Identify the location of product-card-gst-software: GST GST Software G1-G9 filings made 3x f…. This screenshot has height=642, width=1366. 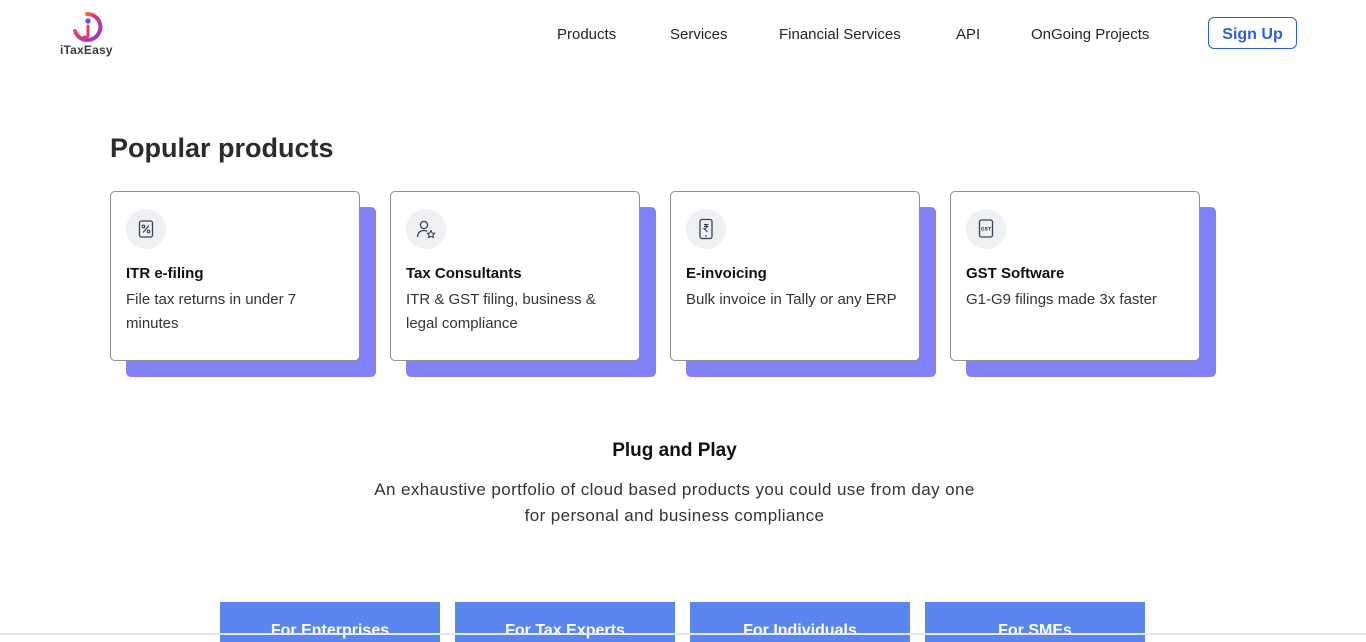
(1083, 284).